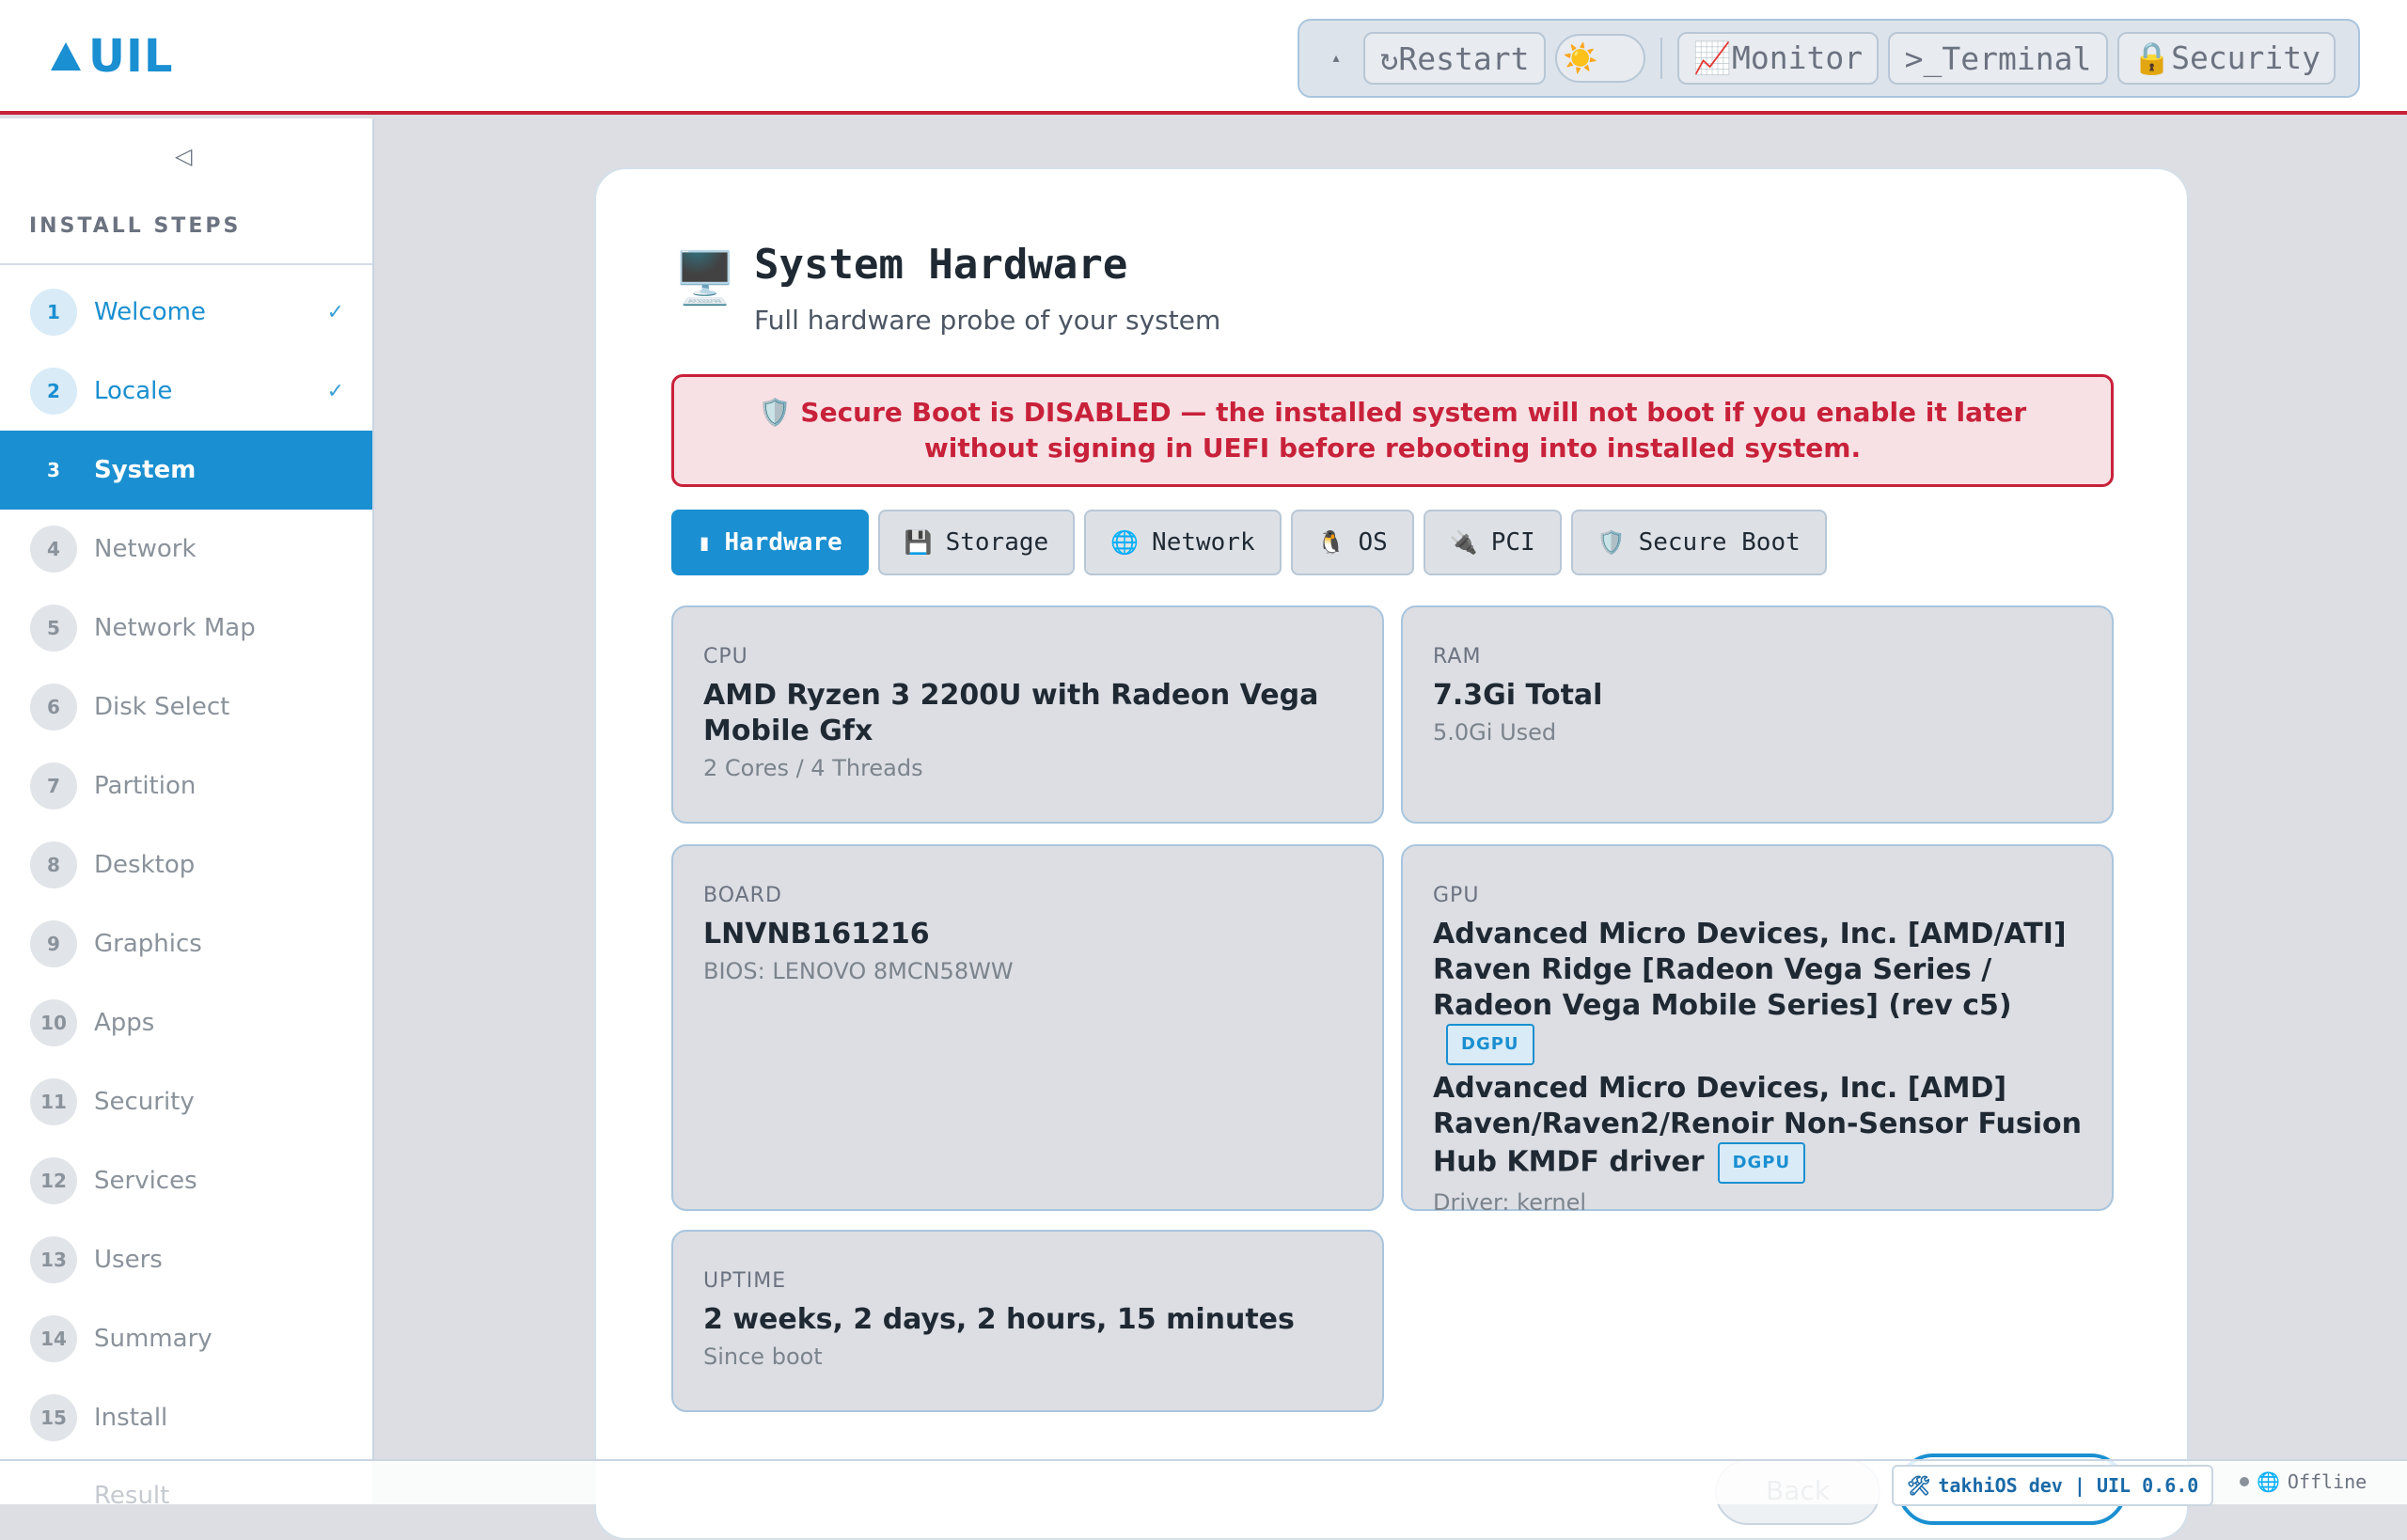  I want to click on sidebar-item-security: 11 Security, so click(186, 1102).